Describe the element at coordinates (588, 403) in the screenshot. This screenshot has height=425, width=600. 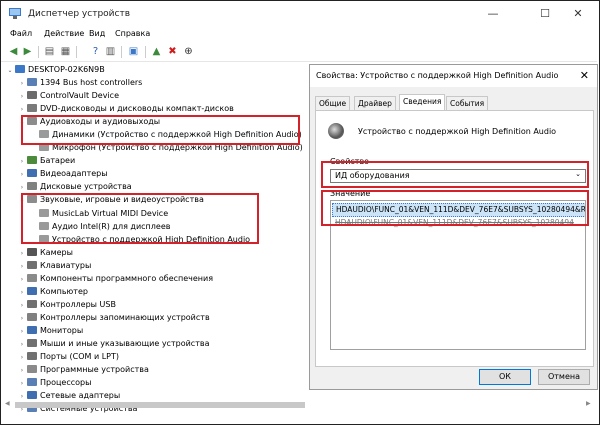
I see `scroll-right-icon: ▶` at that location.